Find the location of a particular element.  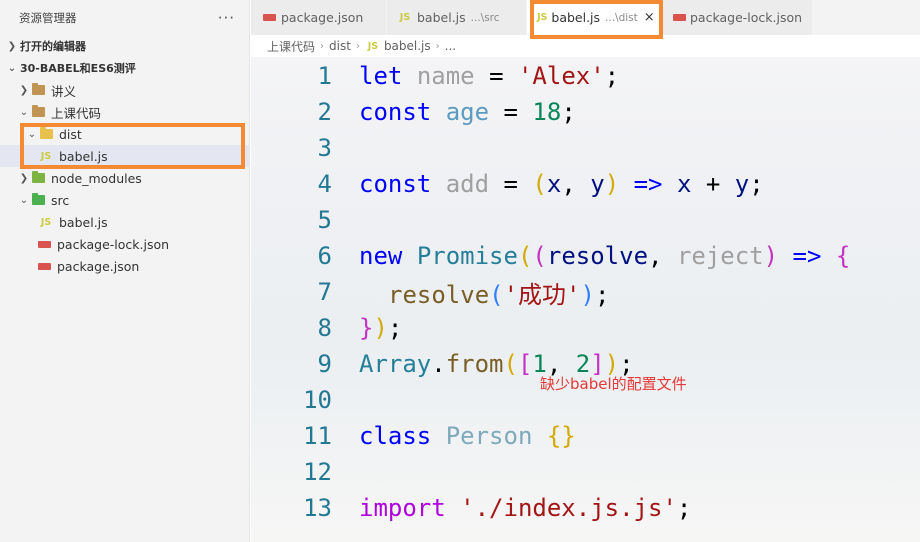

node-folder-icon is located at coordinates (38, 178).